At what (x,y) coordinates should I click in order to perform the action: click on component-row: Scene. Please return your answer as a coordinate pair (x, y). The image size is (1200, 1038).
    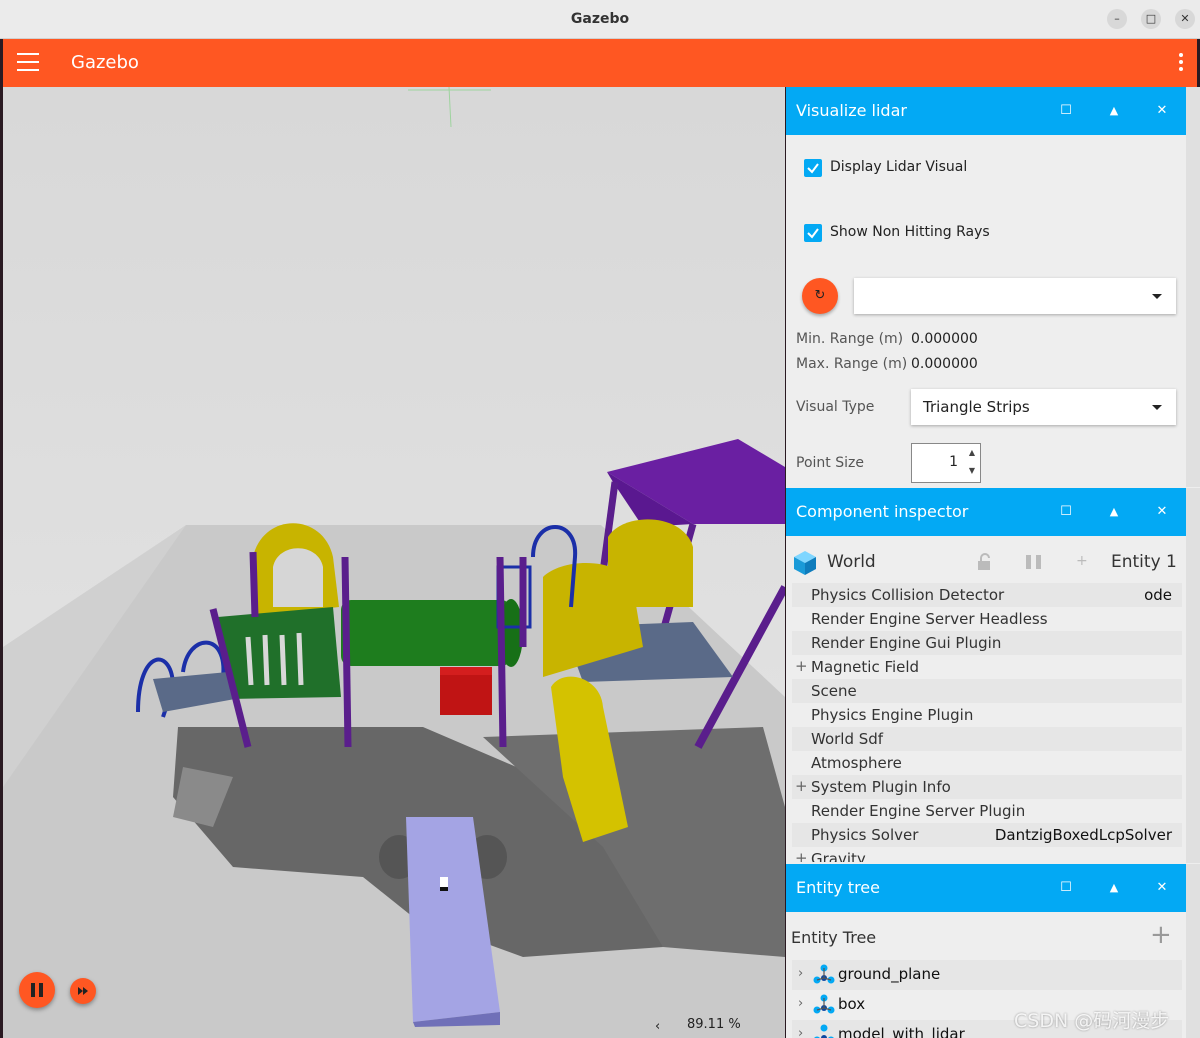
    Looking at the image, I should click on (987, 691).